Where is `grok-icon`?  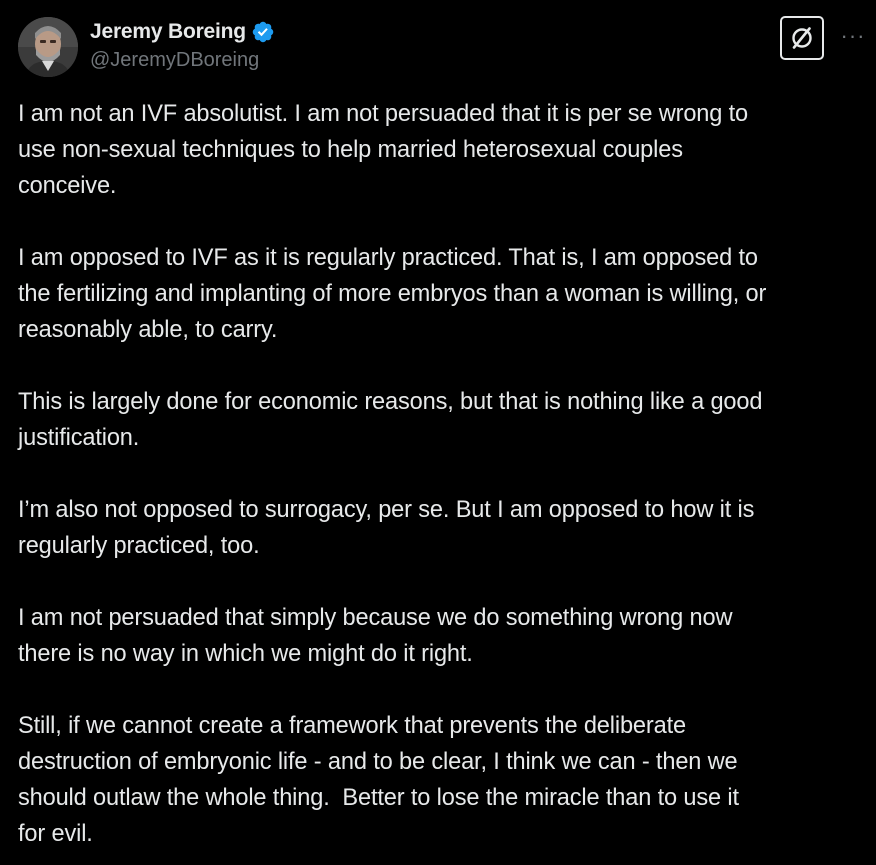
grok-icon is located at coordinates (802, 38).